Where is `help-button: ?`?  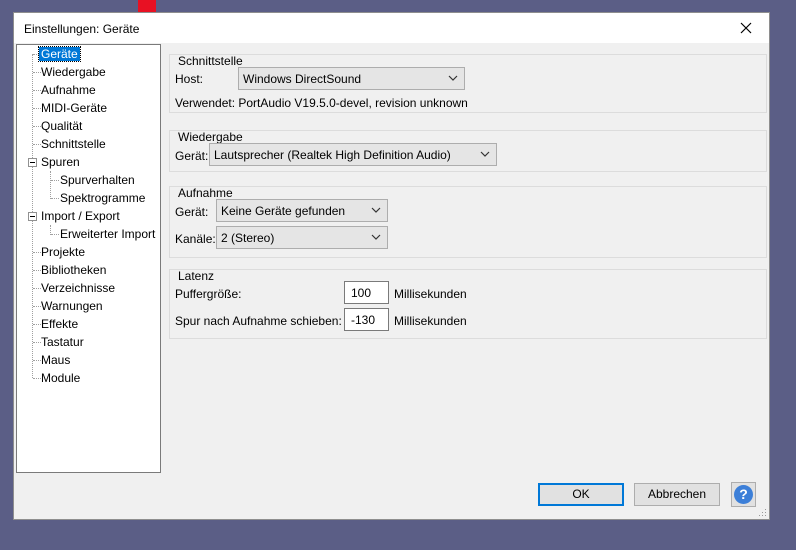
help-button: ? is located at coordinates (743, 494).